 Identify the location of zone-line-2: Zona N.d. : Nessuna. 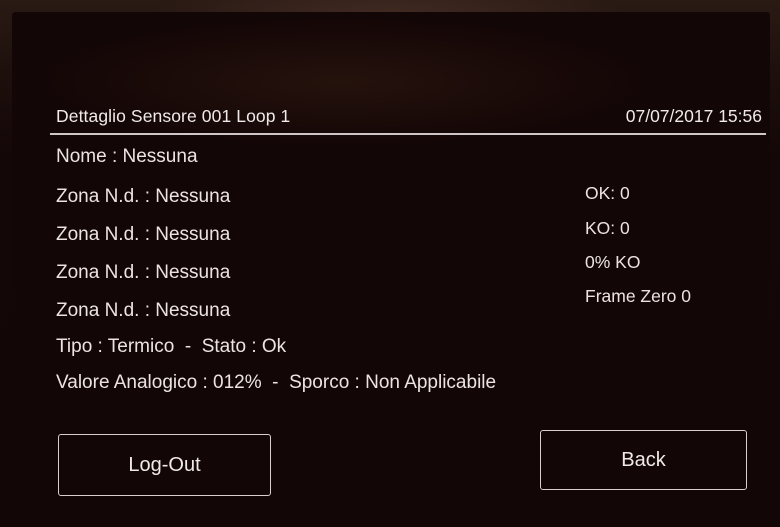
(143, 234).